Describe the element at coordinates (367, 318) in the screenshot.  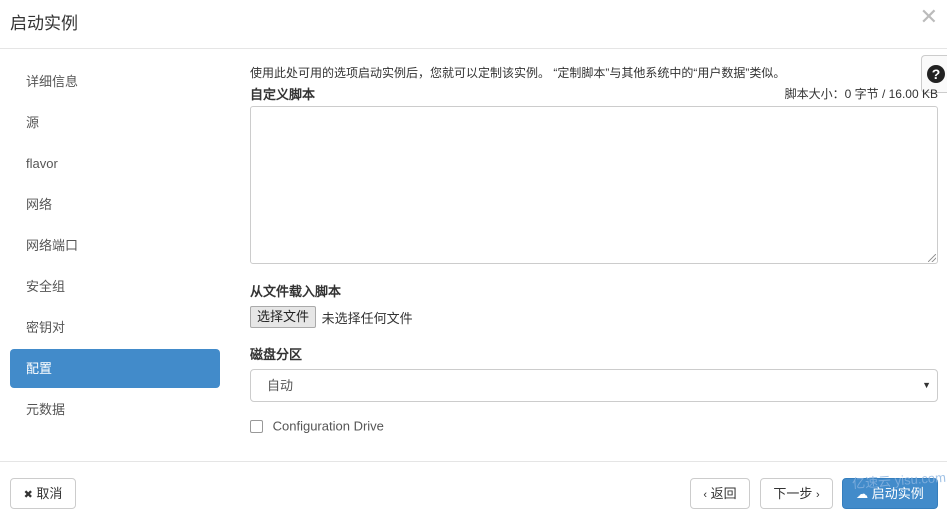
I see `file-status-text: 未选择任何文件` at that location.